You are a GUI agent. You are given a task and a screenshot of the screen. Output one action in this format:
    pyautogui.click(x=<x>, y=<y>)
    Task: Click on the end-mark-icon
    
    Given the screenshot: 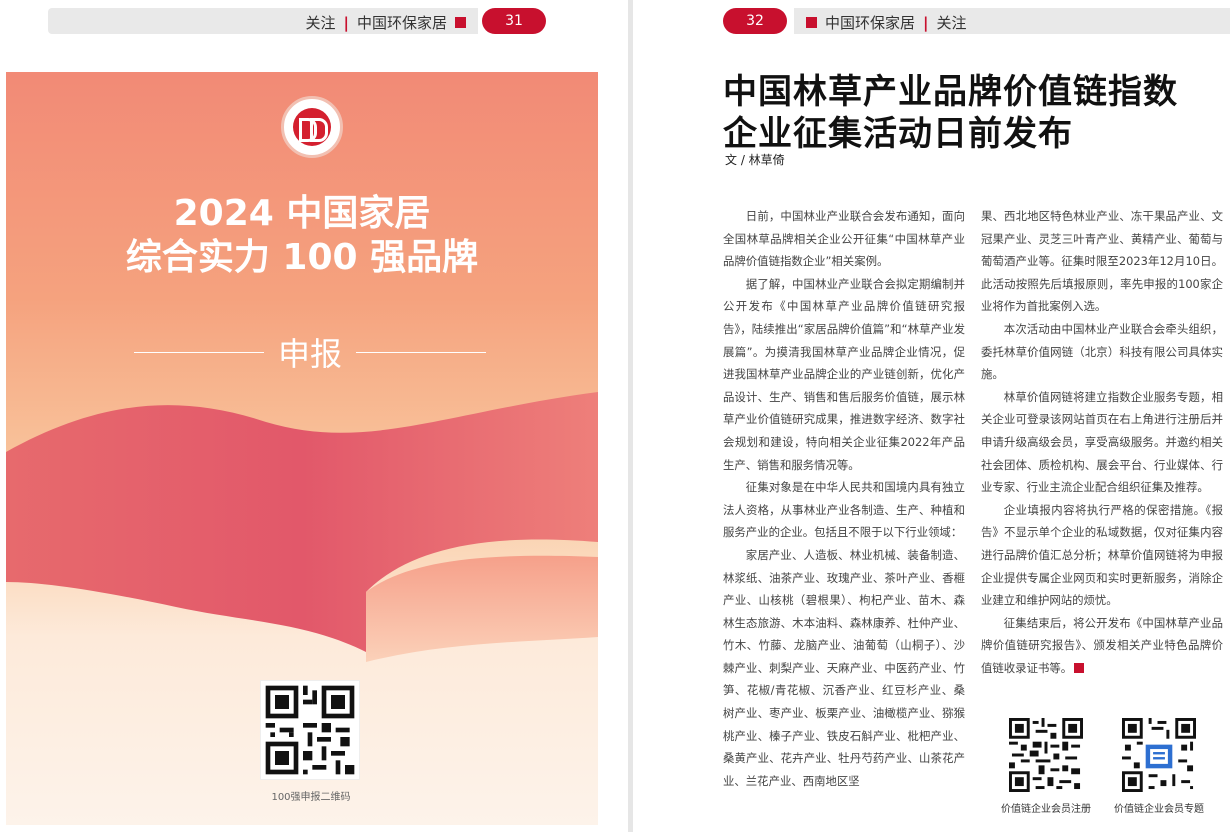 What is the action you would take?
    pyautogui.click(x=1079, y=667)
    